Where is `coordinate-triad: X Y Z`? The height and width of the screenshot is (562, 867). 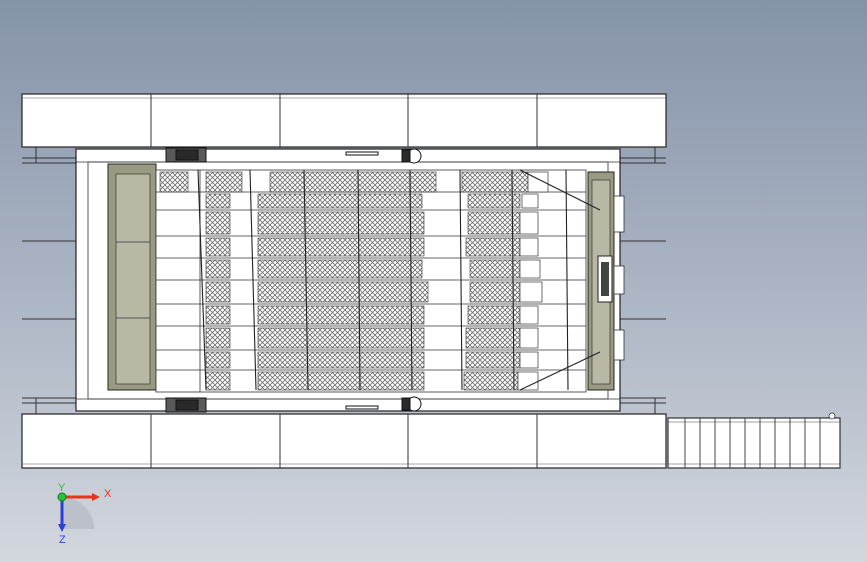
coordinate-triad: X Y Z is located at coordinates (84, 514).